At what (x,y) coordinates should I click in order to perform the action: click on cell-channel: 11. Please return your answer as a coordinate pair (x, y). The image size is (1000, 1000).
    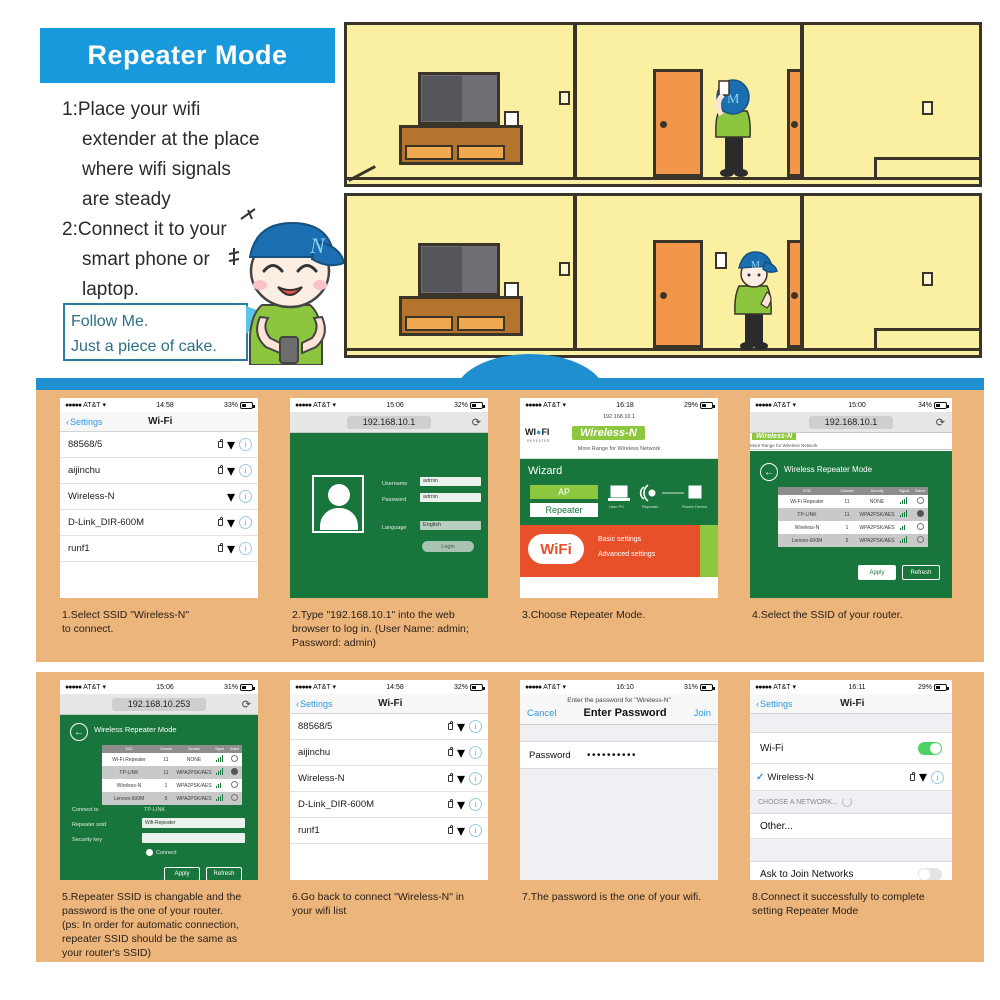
    Looking at the image, I should click on (166, 759).